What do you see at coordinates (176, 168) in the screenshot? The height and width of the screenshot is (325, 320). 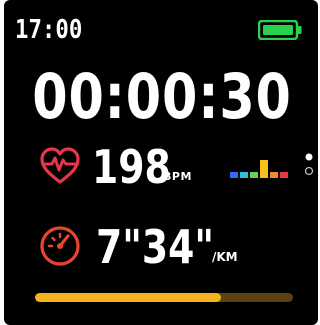 I see `heart-rate-row: 198 BPM` at bounding box center [176, 168].